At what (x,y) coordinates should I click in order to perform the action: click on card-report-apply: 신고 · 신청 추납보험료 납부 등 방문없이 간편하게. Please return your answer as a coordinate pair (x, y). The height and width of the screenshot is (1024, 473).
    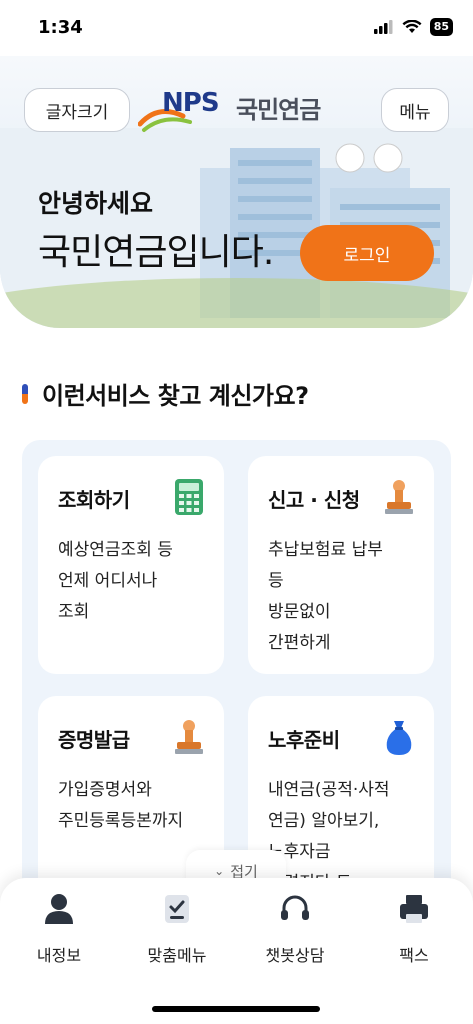
    Looking at the image, I should click on (341, 565).